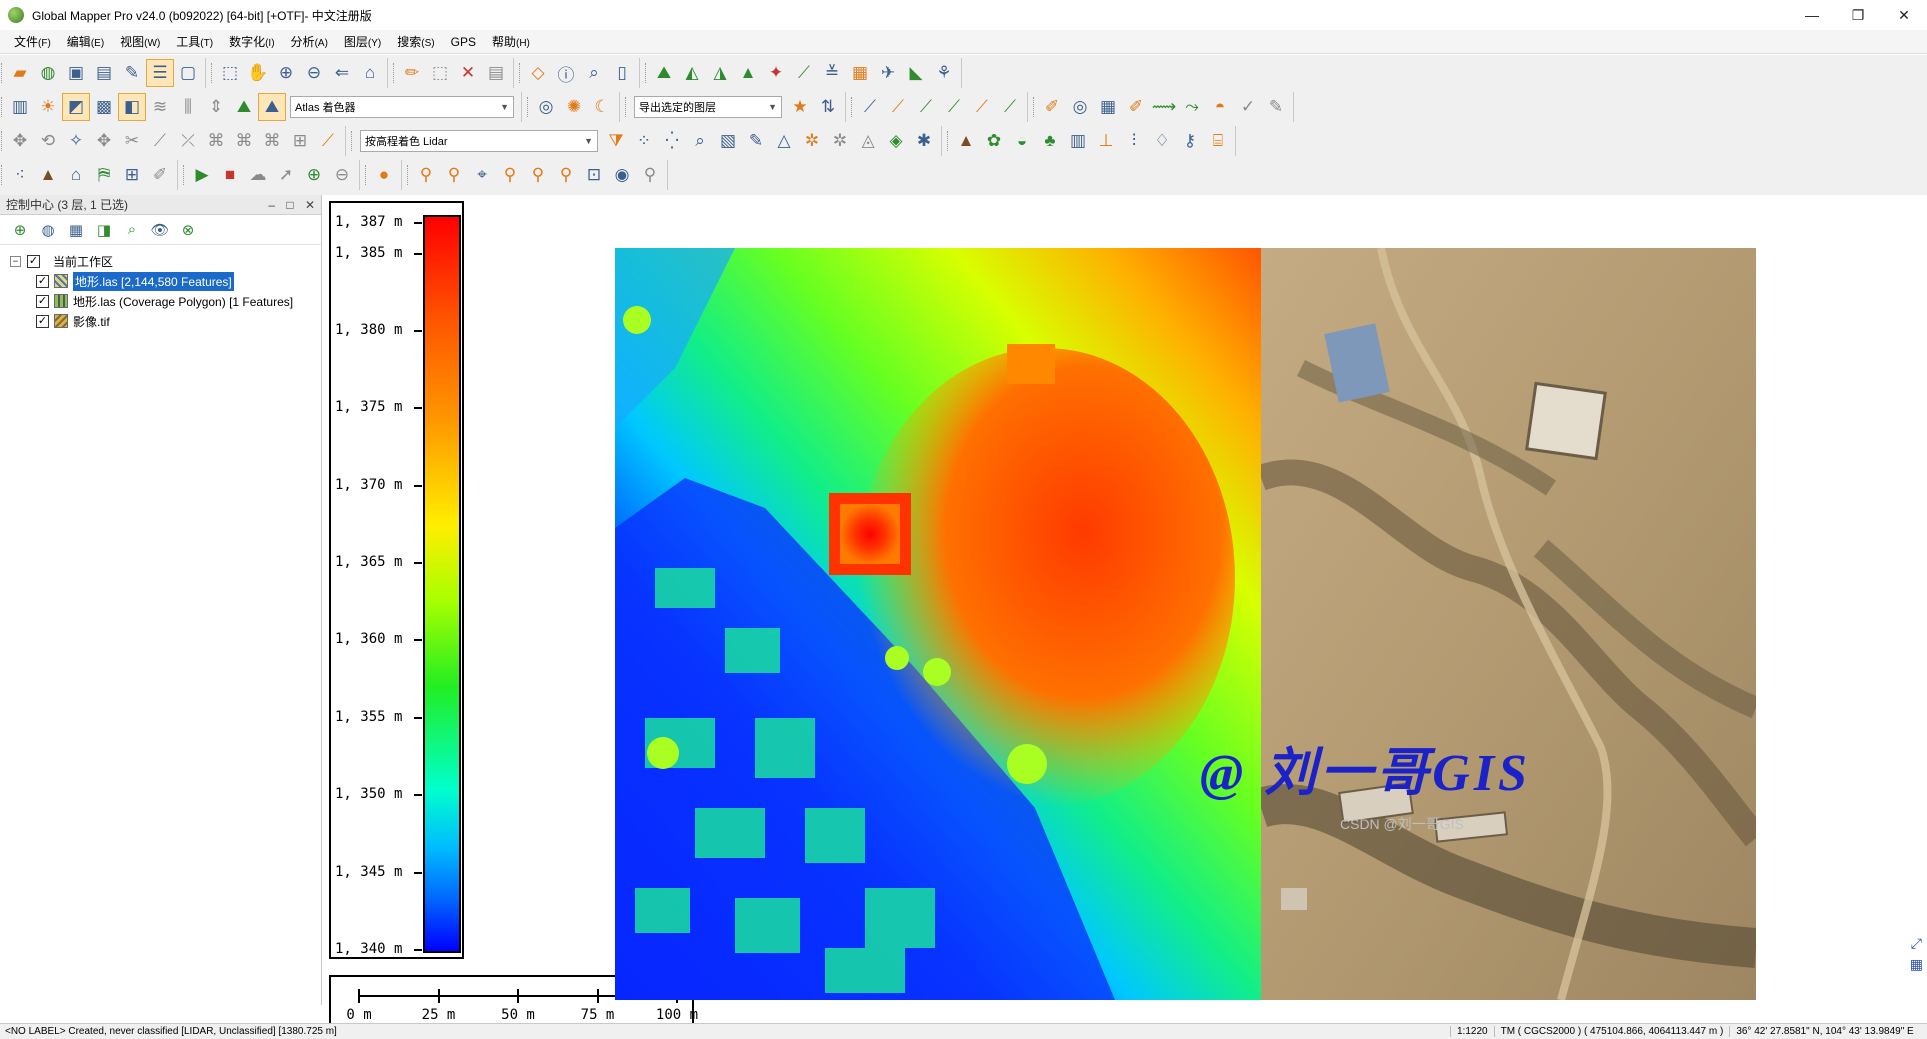  What do you see at coordinates (188, 107) in the screenshot?
I see `elevation-legend-icon: ⫼` at bounding box center [188, 107].